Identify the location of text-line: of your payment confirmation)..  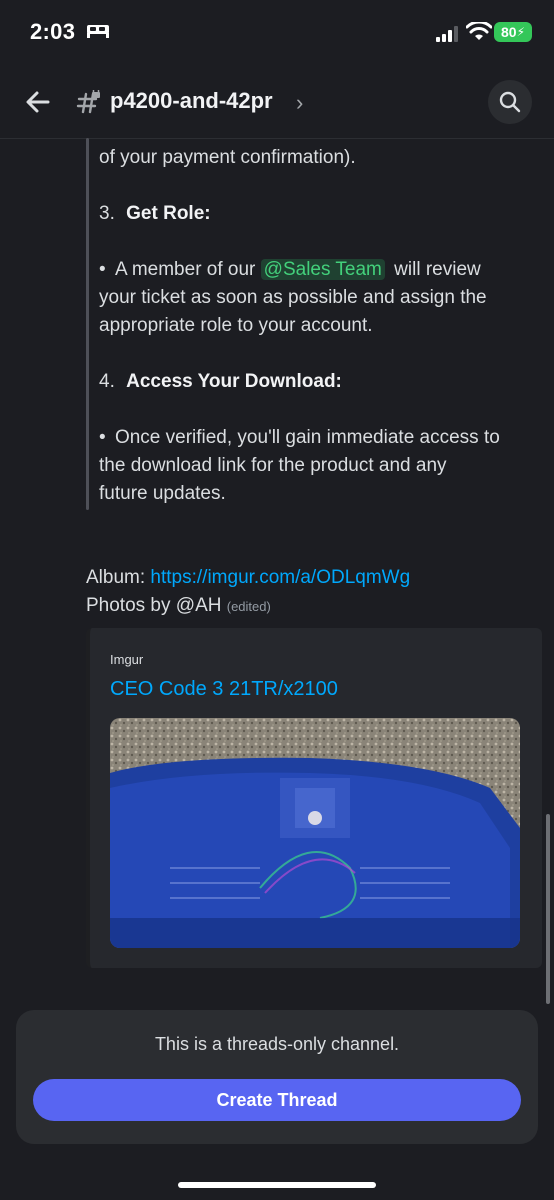
(227, 157).